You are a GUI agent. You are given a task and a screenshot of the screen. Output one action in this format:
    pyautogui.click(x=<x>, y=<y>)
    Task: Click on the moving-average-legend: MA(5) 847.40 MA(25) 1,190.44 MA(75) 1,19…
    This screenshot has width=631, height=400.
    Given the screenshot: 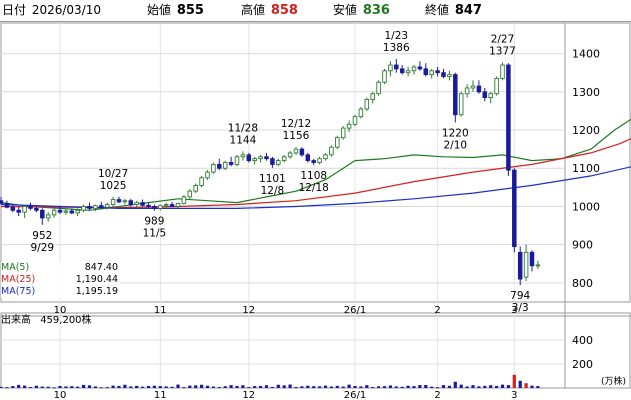 What is the action you would take?
    pyautogui.click(x=60, y=280)
    